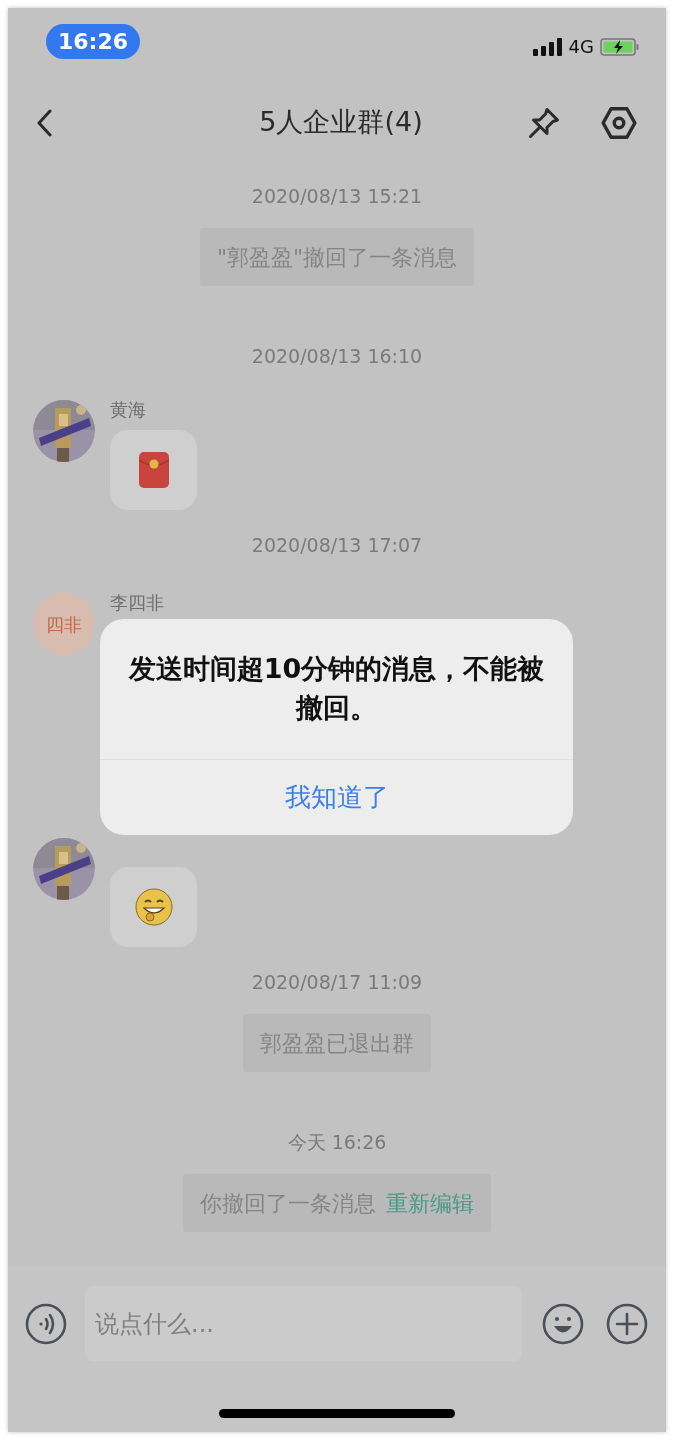  I want to click on grinning-emoji-icon, so click(153, 907).